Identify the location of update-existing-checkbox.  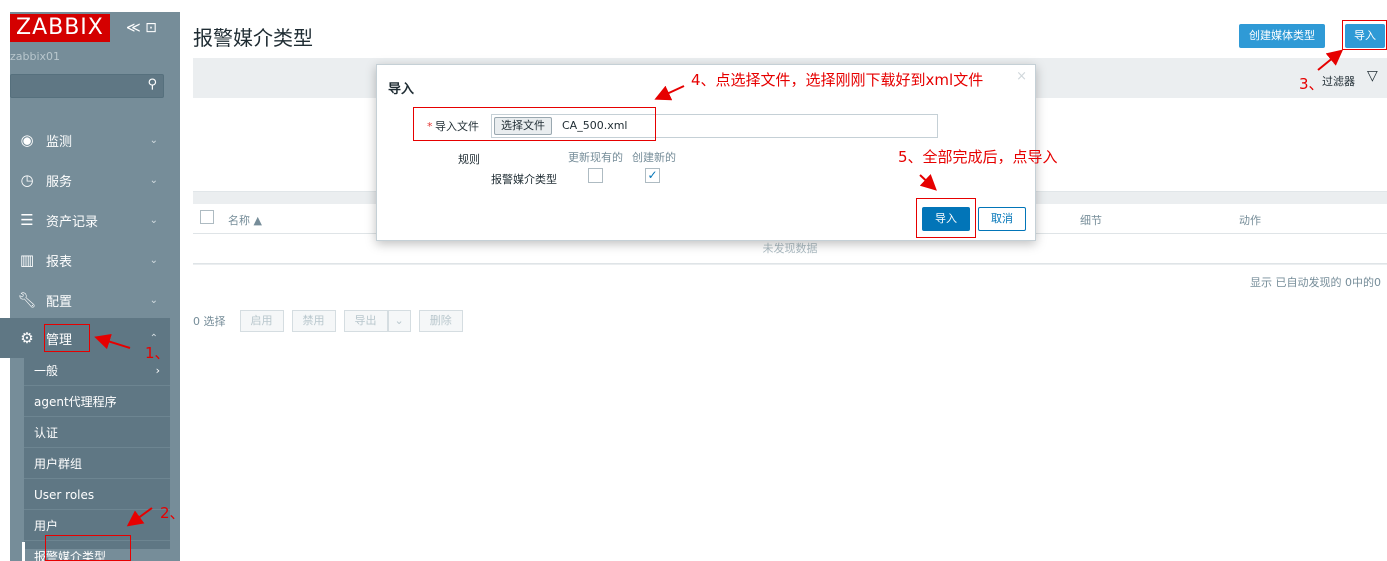
(595, 175).